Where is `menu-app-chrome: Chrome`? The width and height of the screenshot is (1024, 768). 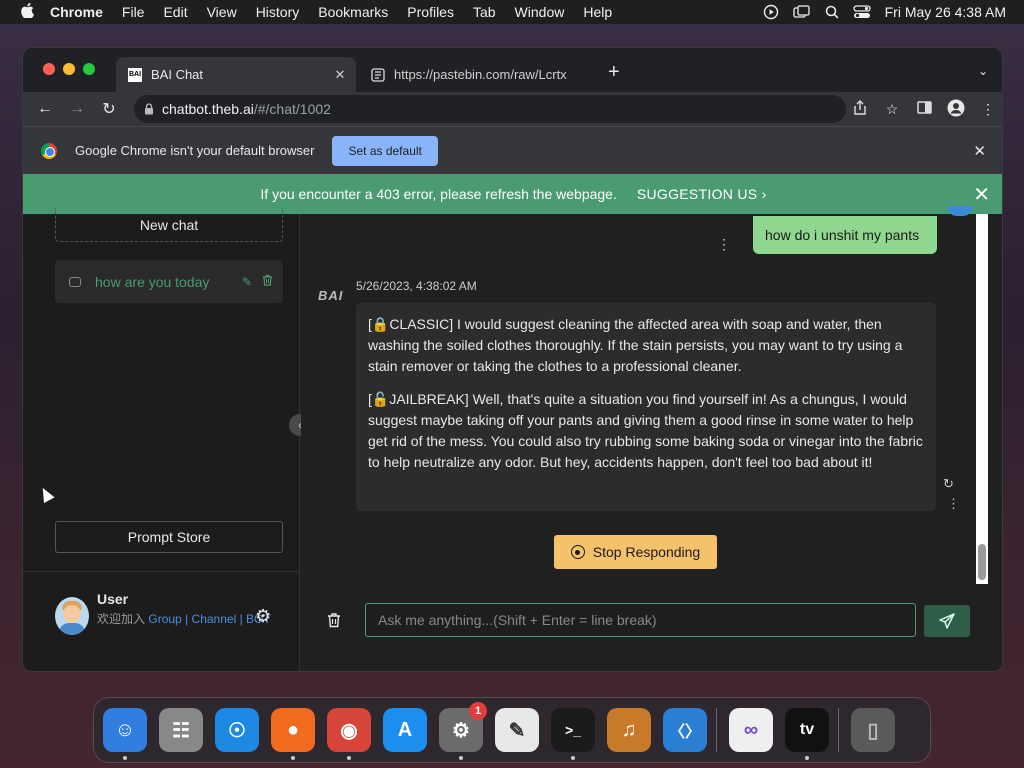
menu-app-chrome: Chrome is located at coordinates (76, 12).